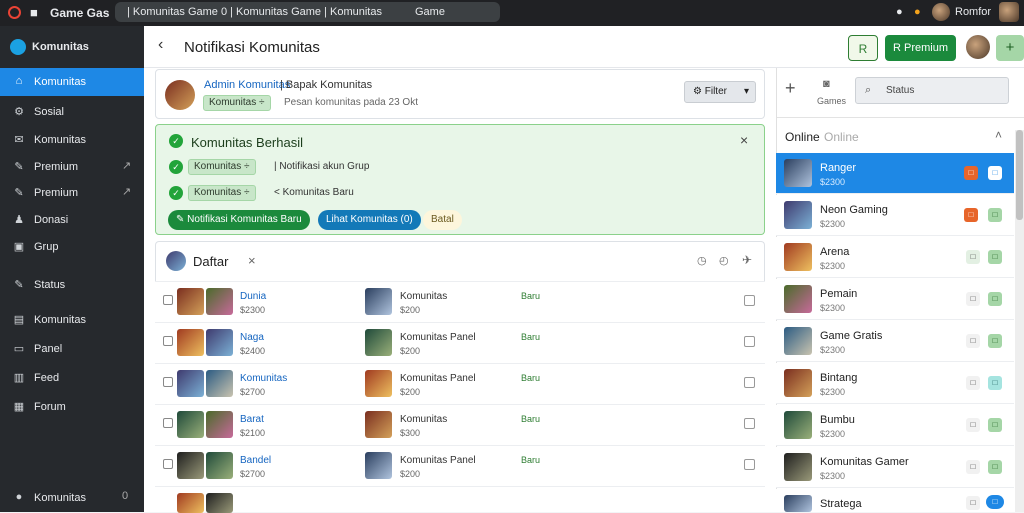 The image size is (1024, 513). I want to click on add-button: +, so click(1010, 48).